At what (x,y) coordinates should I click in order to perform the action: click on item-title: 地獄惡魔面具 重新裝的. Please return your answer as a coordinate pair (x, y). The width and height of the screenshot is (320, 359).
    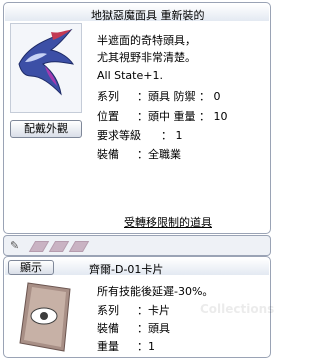
    Looking at the image, I should click on (148, 15).